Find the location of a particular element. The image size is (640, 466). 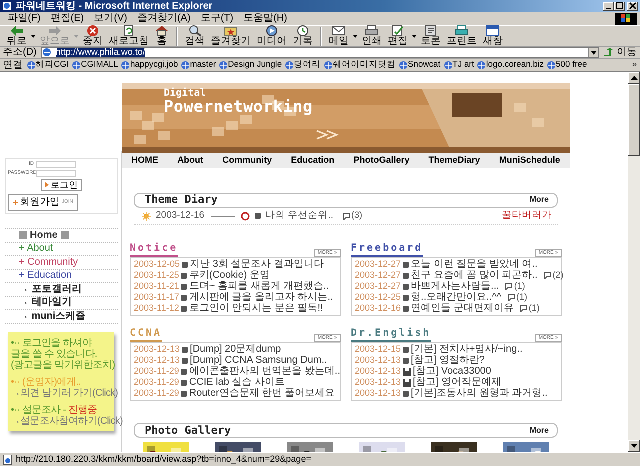

ring-icon is located at coordinates (245, 216).